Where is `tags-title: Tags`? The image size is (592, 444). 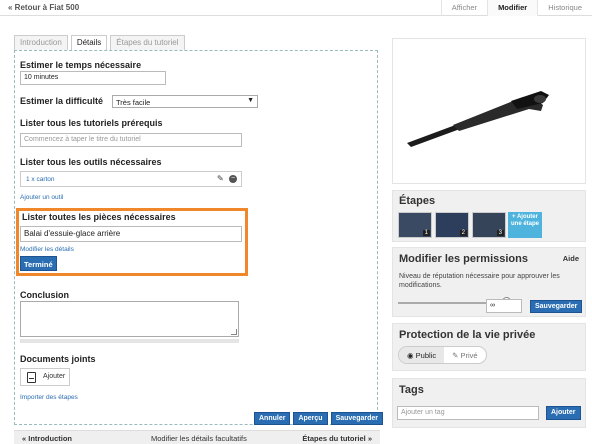
tags-title: Tags is located at coordinates (411, 390).